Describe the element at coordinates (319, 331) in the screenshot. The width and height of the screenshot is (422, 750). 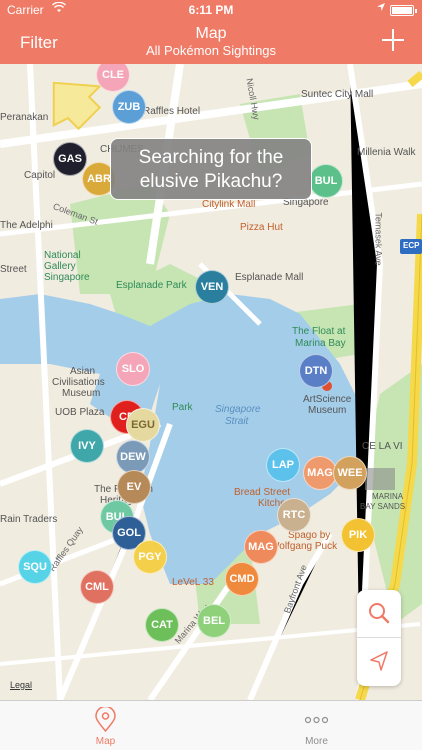
I see `map-label-float-1: The Float at` at that location.